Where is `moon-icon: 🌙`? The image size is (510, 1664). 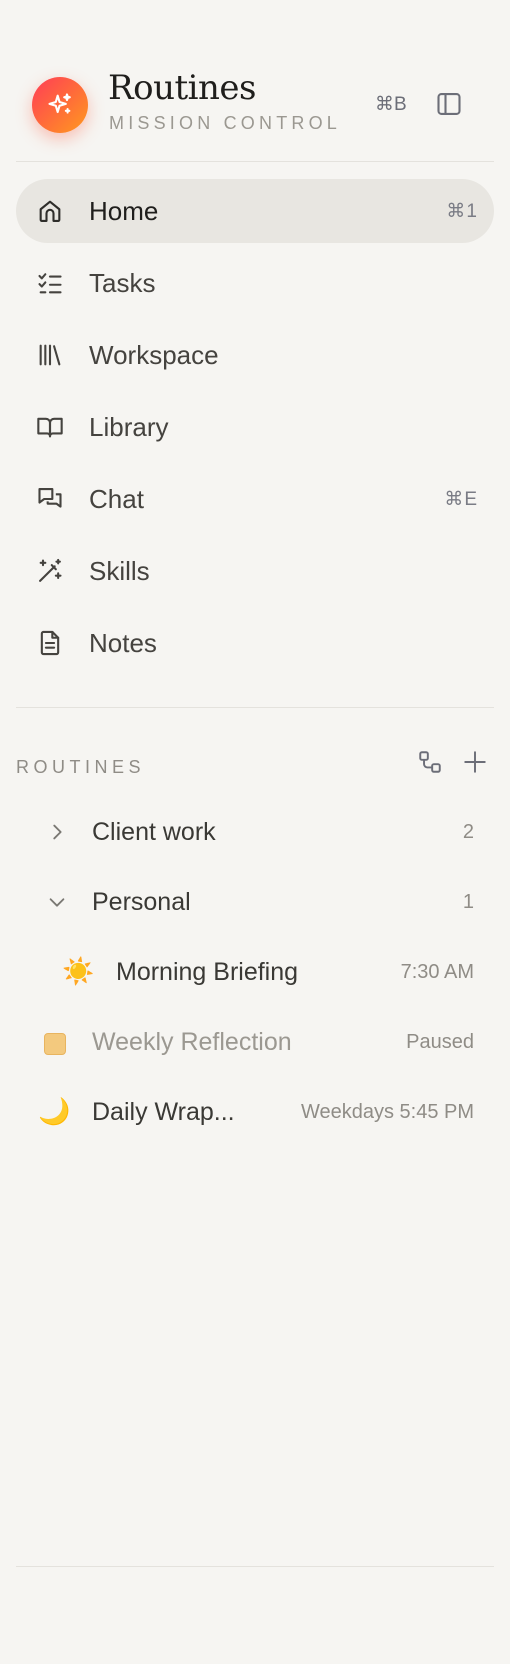
moon-icon: 🌙 is located at coordinates (54, 1111).